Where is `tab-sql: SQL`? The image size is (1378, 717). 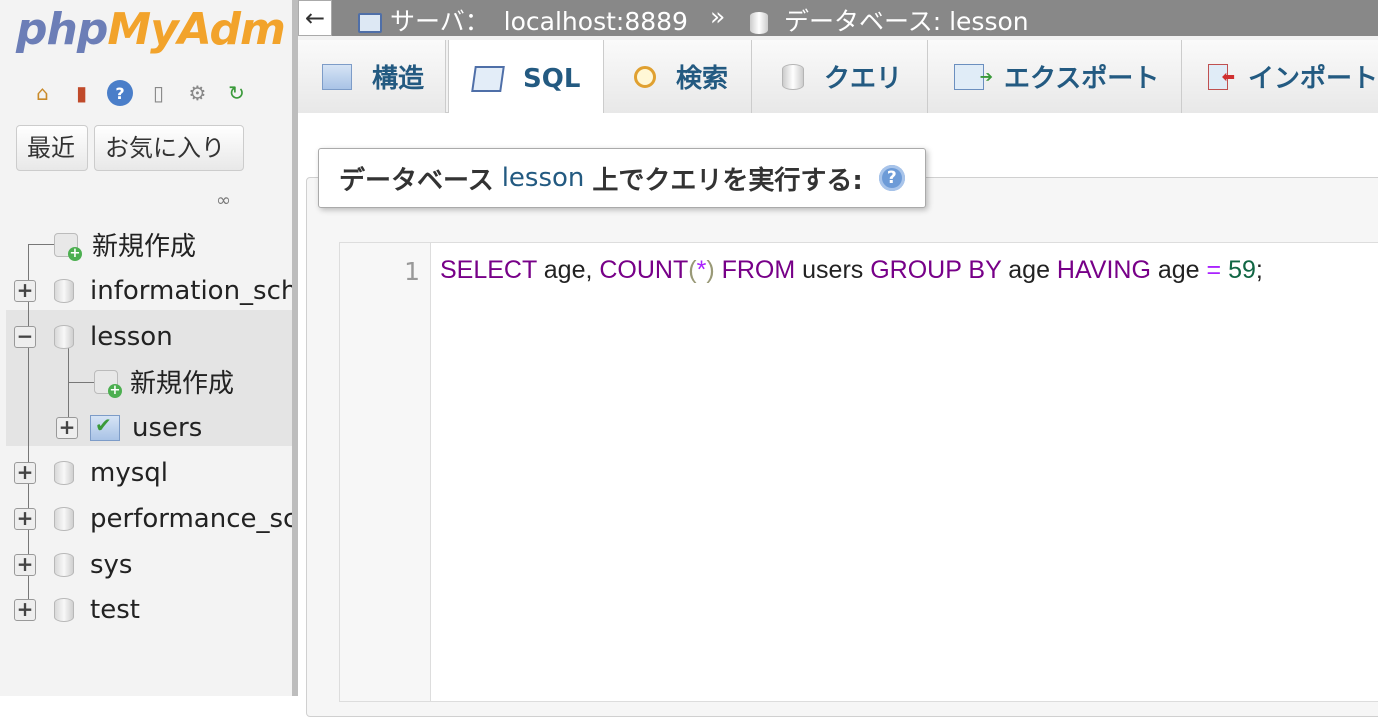 tab-sql: SQL is located at coordinates (526, 78).